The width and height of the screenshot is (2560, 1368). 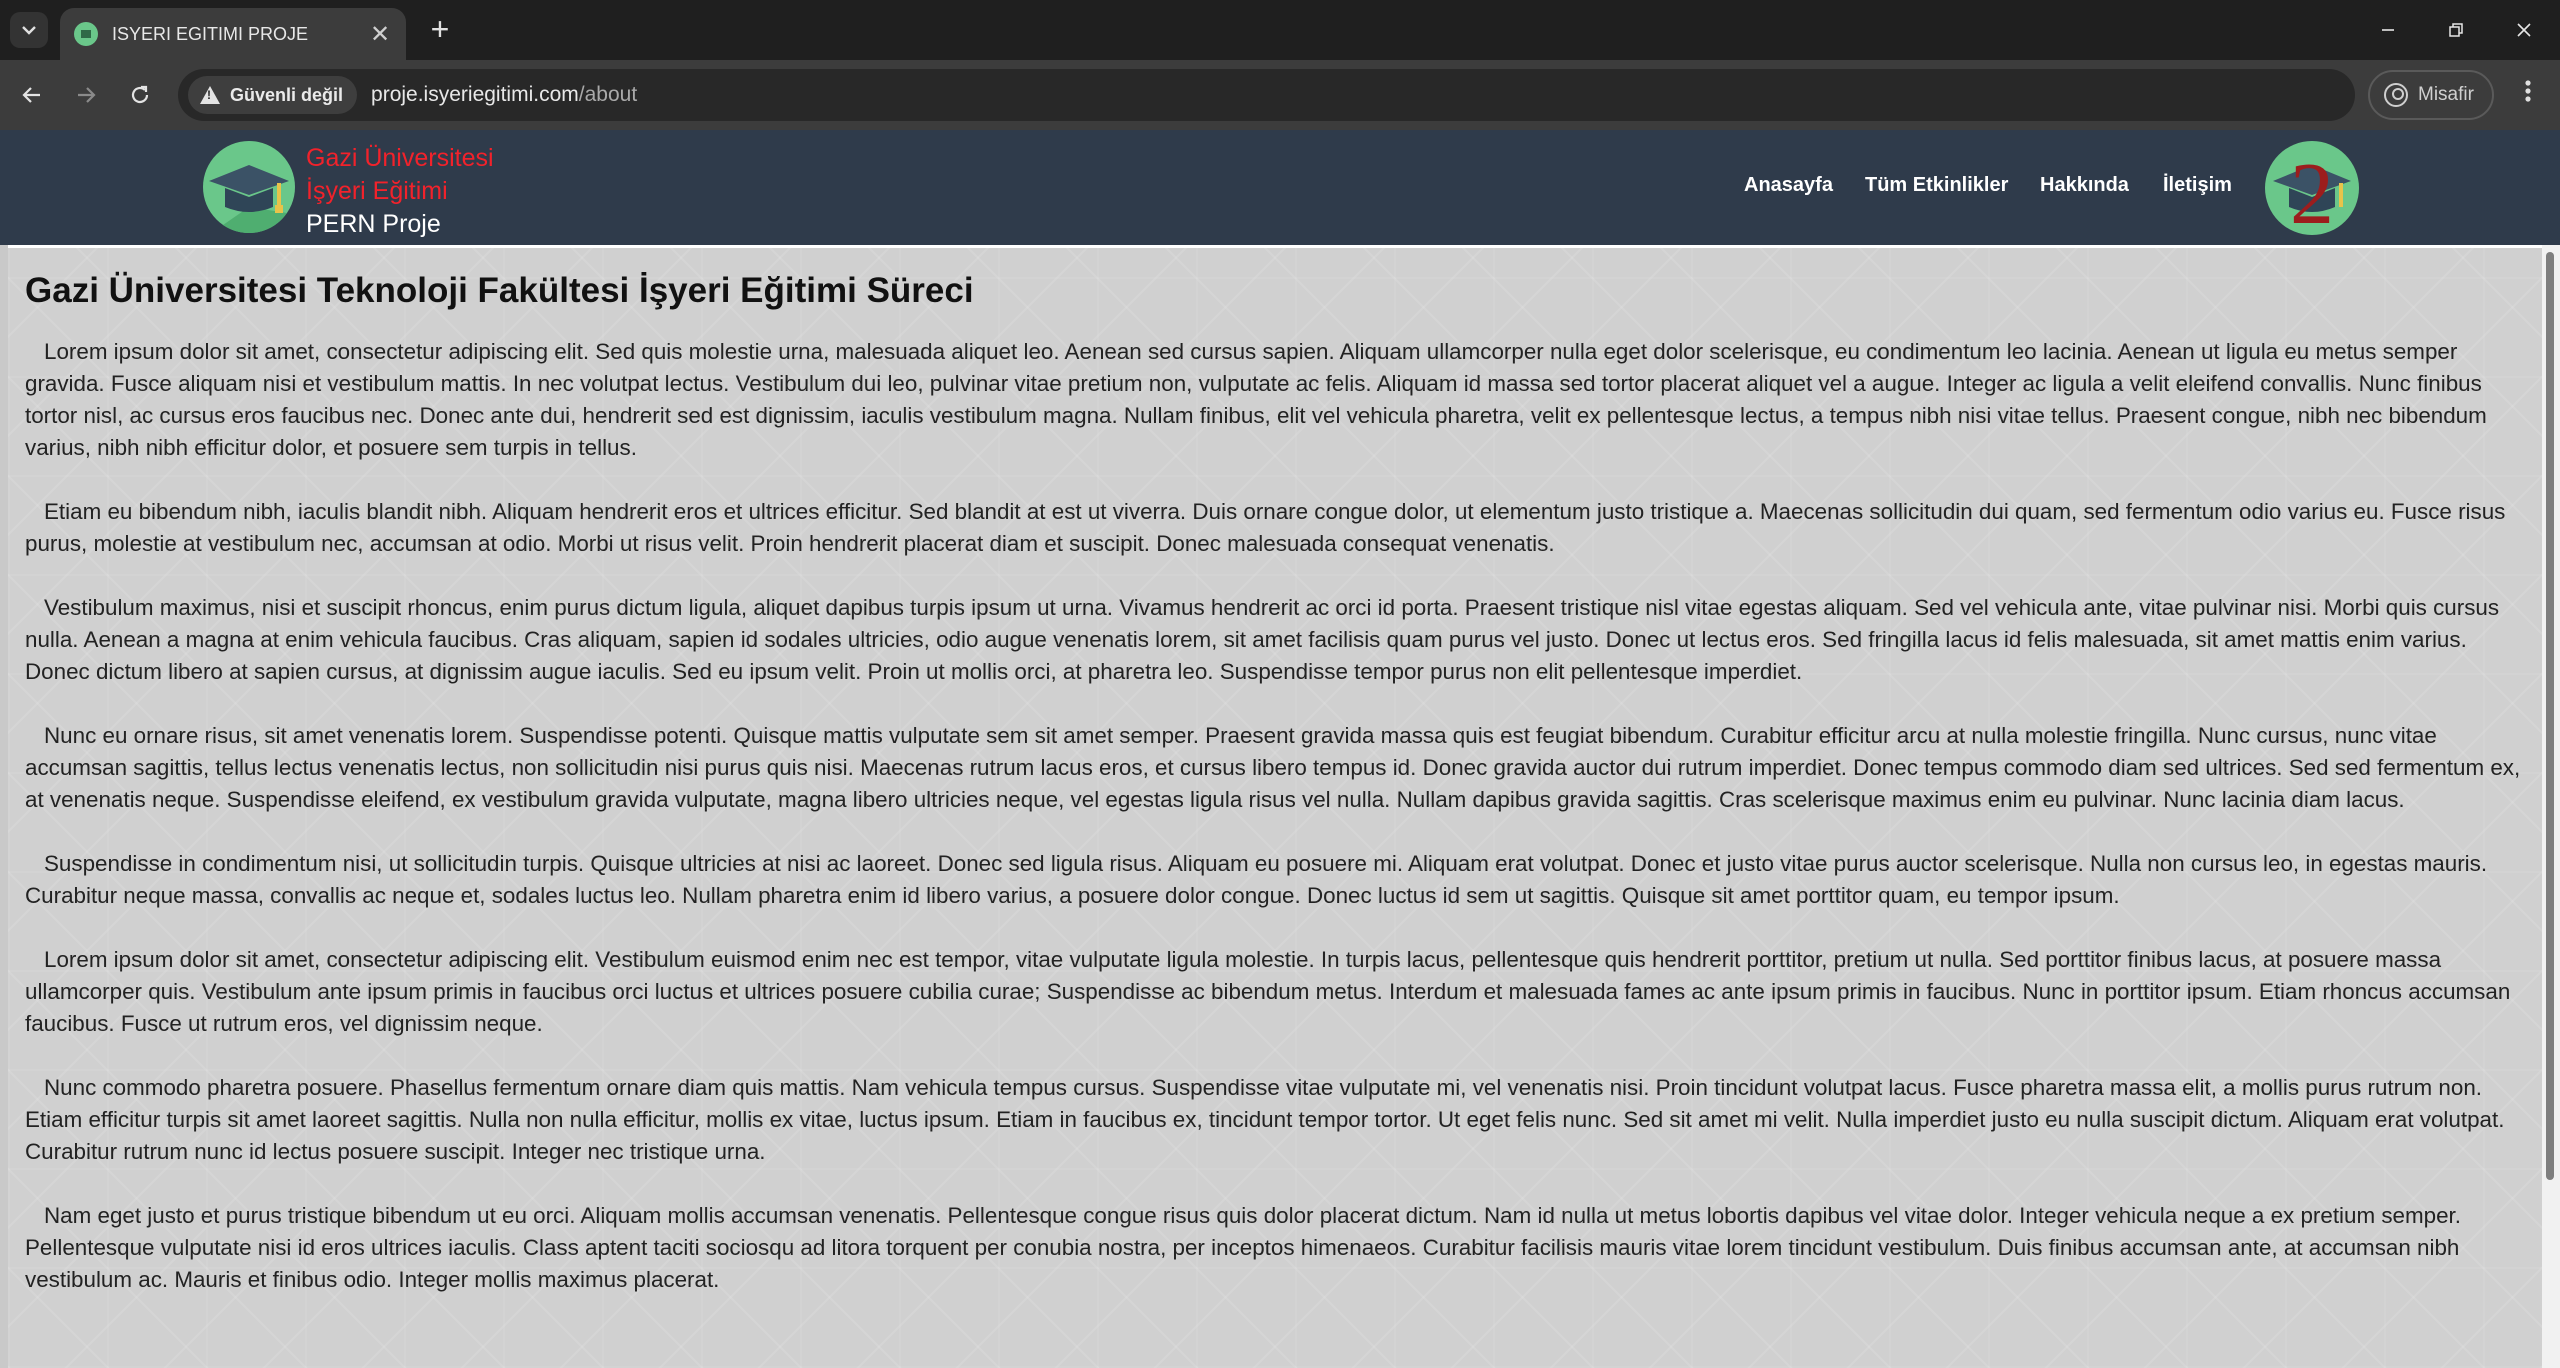 What do you see at coordinates (86, 34) in the screenshot?
I see `site-favicon-icon` at bounding box center [86, 34].